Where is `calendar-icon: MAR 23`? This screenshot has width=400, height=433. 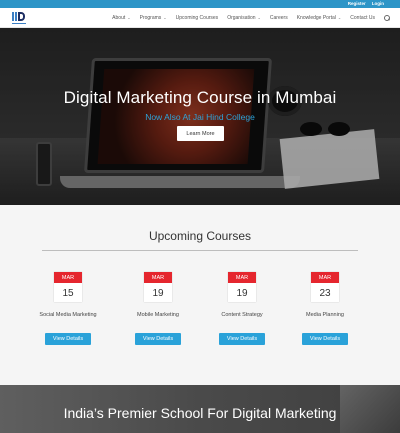
calendar-icon: MAR 23 is located at coordinates (325, 287).